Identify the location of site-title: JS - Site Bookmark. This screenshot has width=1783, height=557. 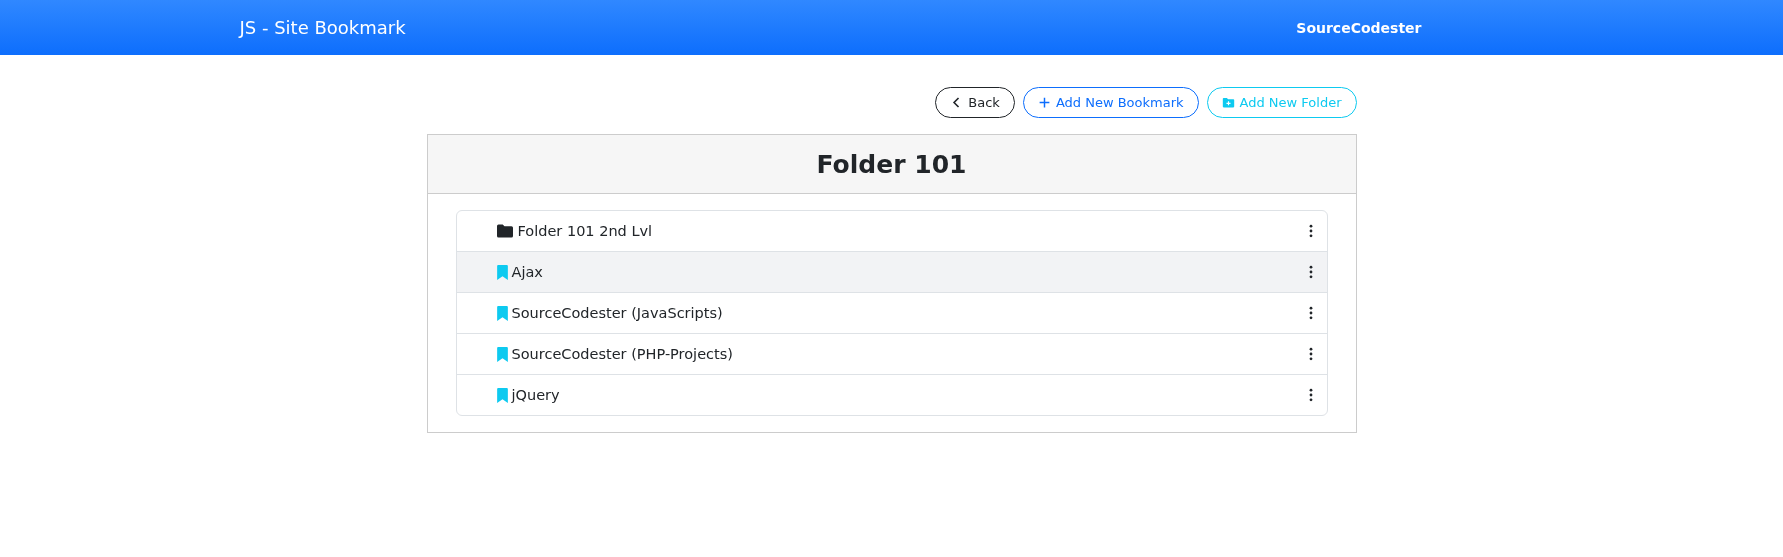
(319, 27).